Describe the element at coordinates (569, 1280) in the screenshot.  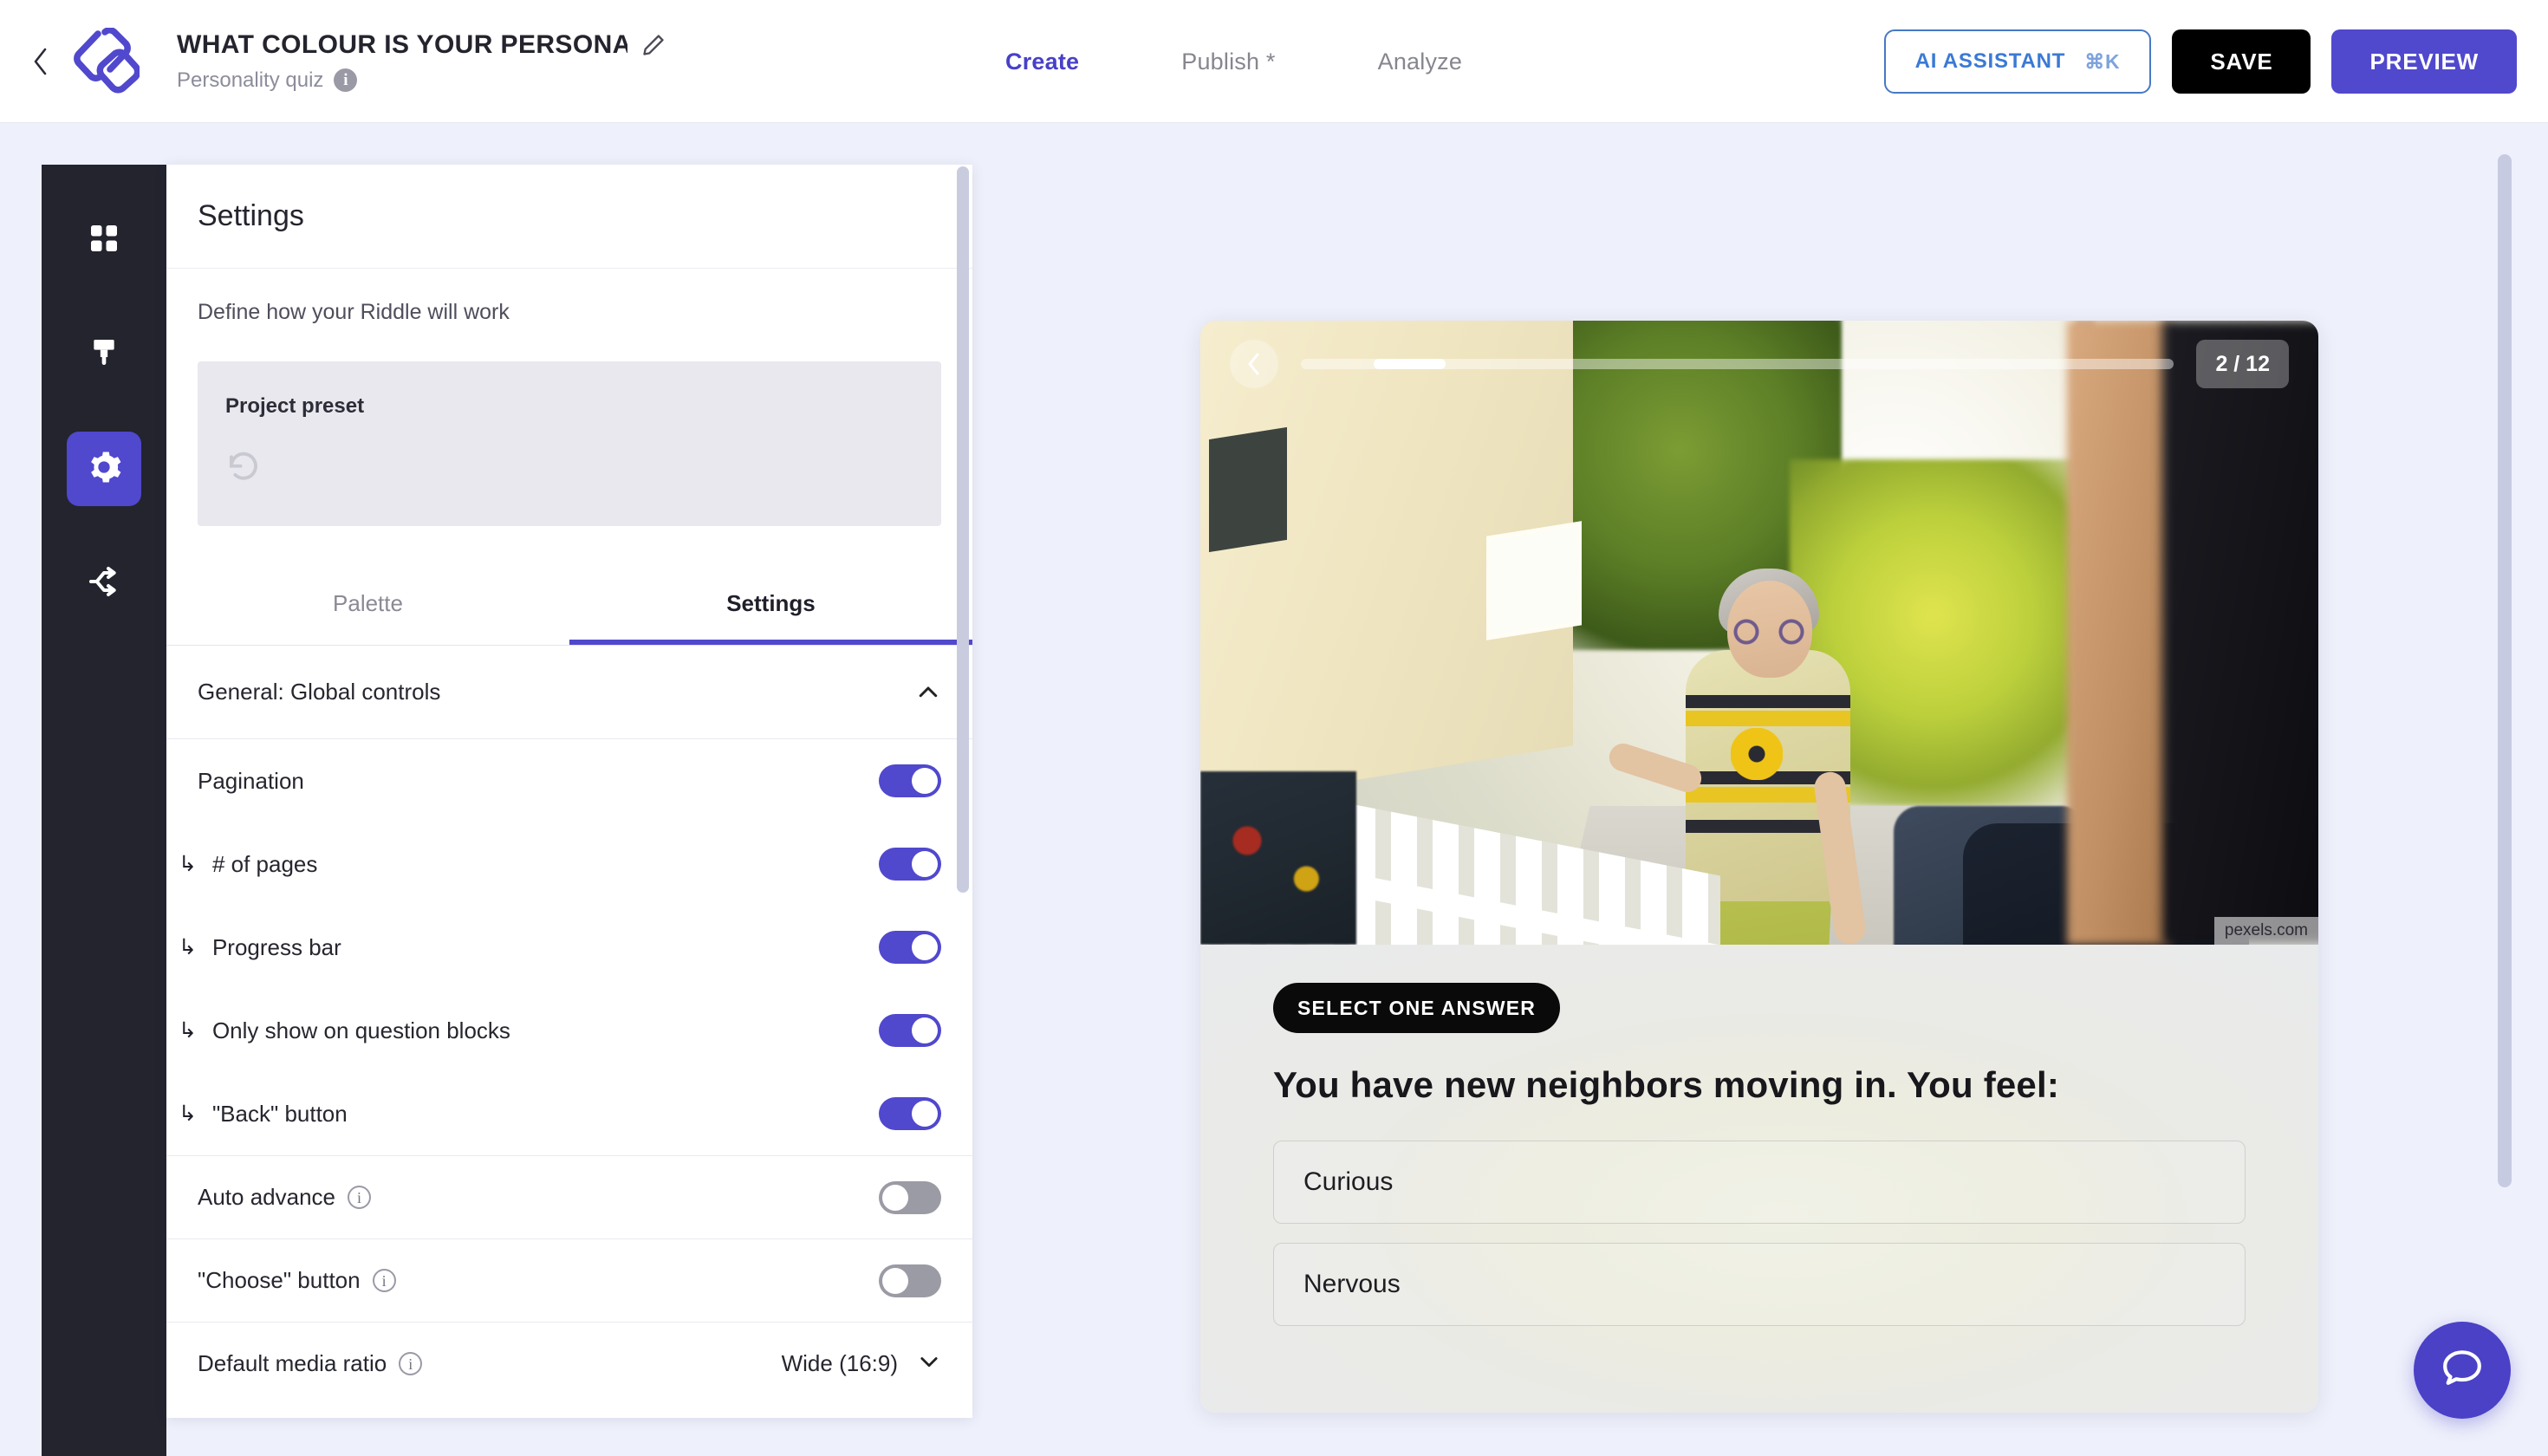
I see `setting-row-choose-button: "Choose" button i` at that location.